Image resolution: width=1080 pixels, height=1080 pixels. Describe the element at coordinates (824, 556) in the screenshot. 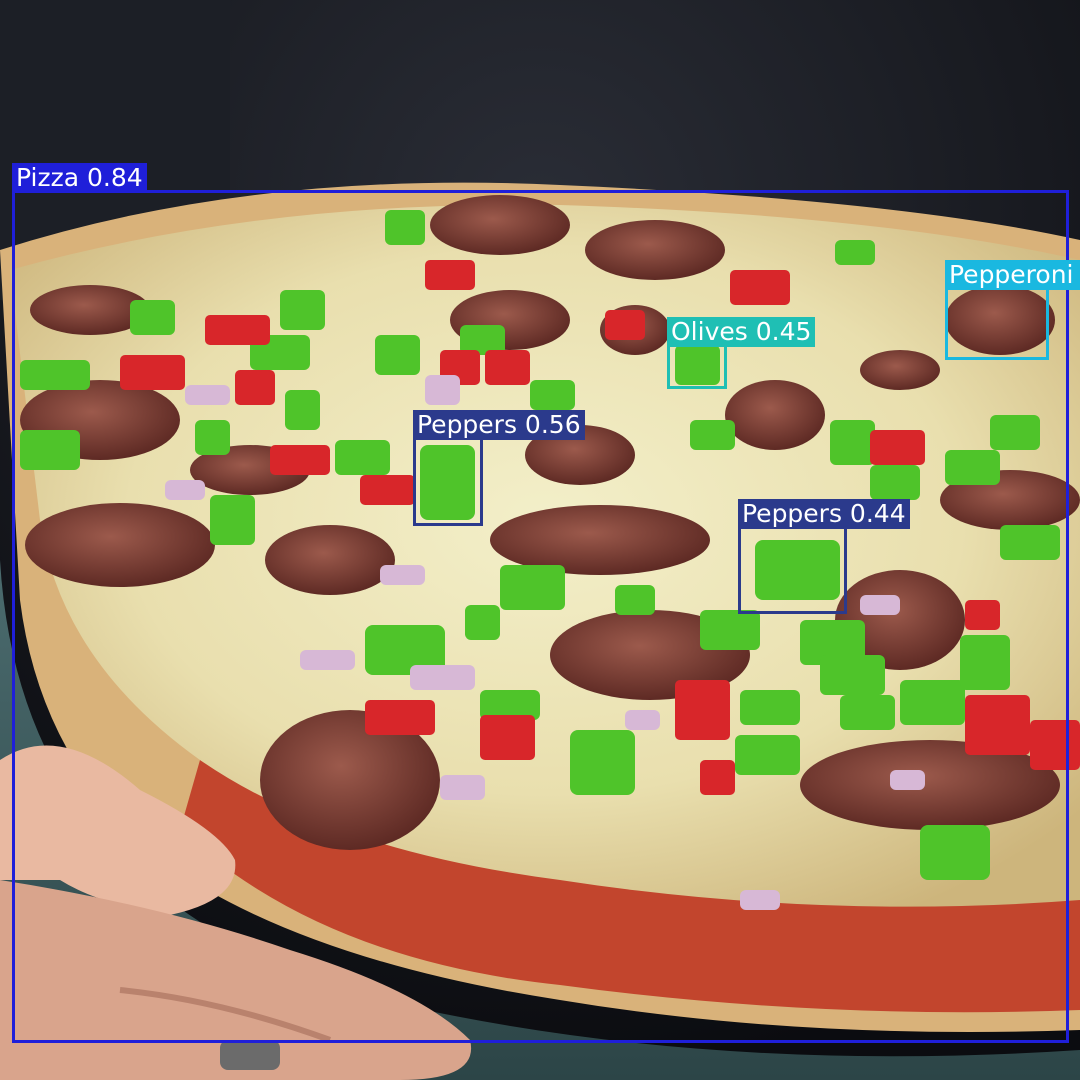

I see `detection-box-peppers: Peppers 0.44` at that location.